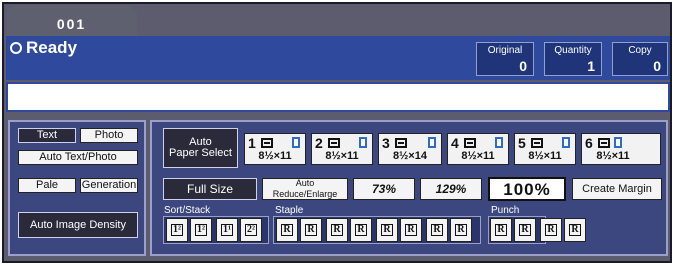  I want to click on punch-top-alt-icon: R, so click(575, 230).